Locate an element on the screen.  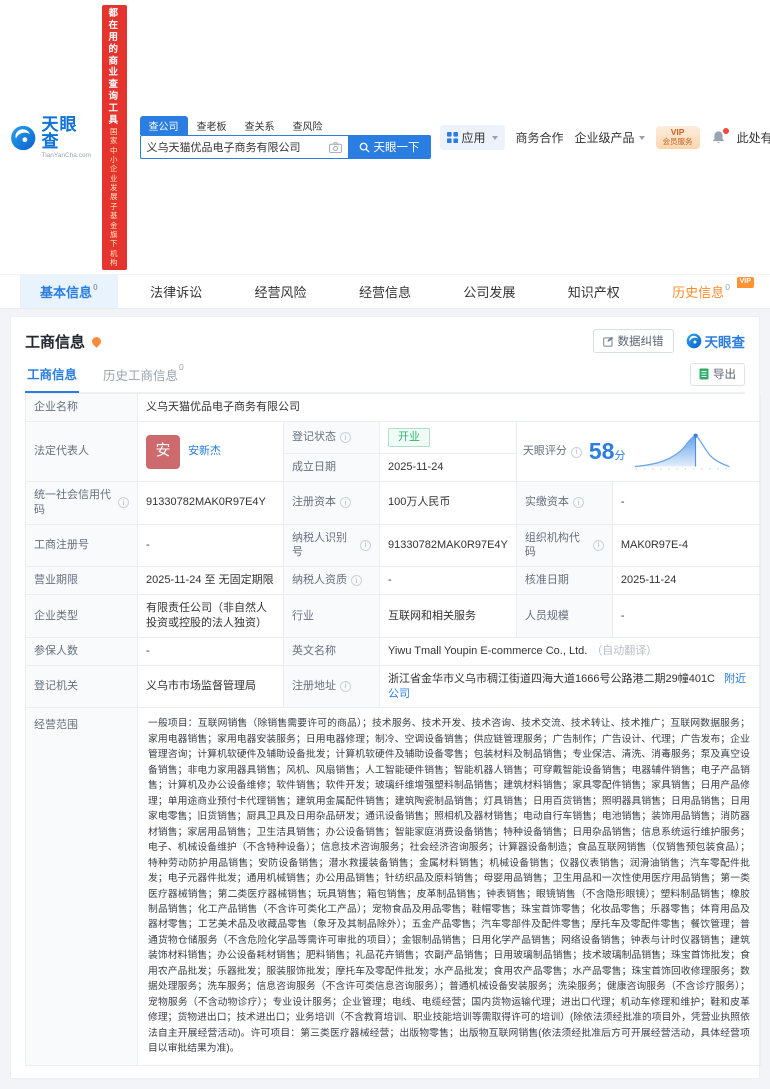
enterprise-products-menu: 企业级产品 is located at coordinates (610, 137).